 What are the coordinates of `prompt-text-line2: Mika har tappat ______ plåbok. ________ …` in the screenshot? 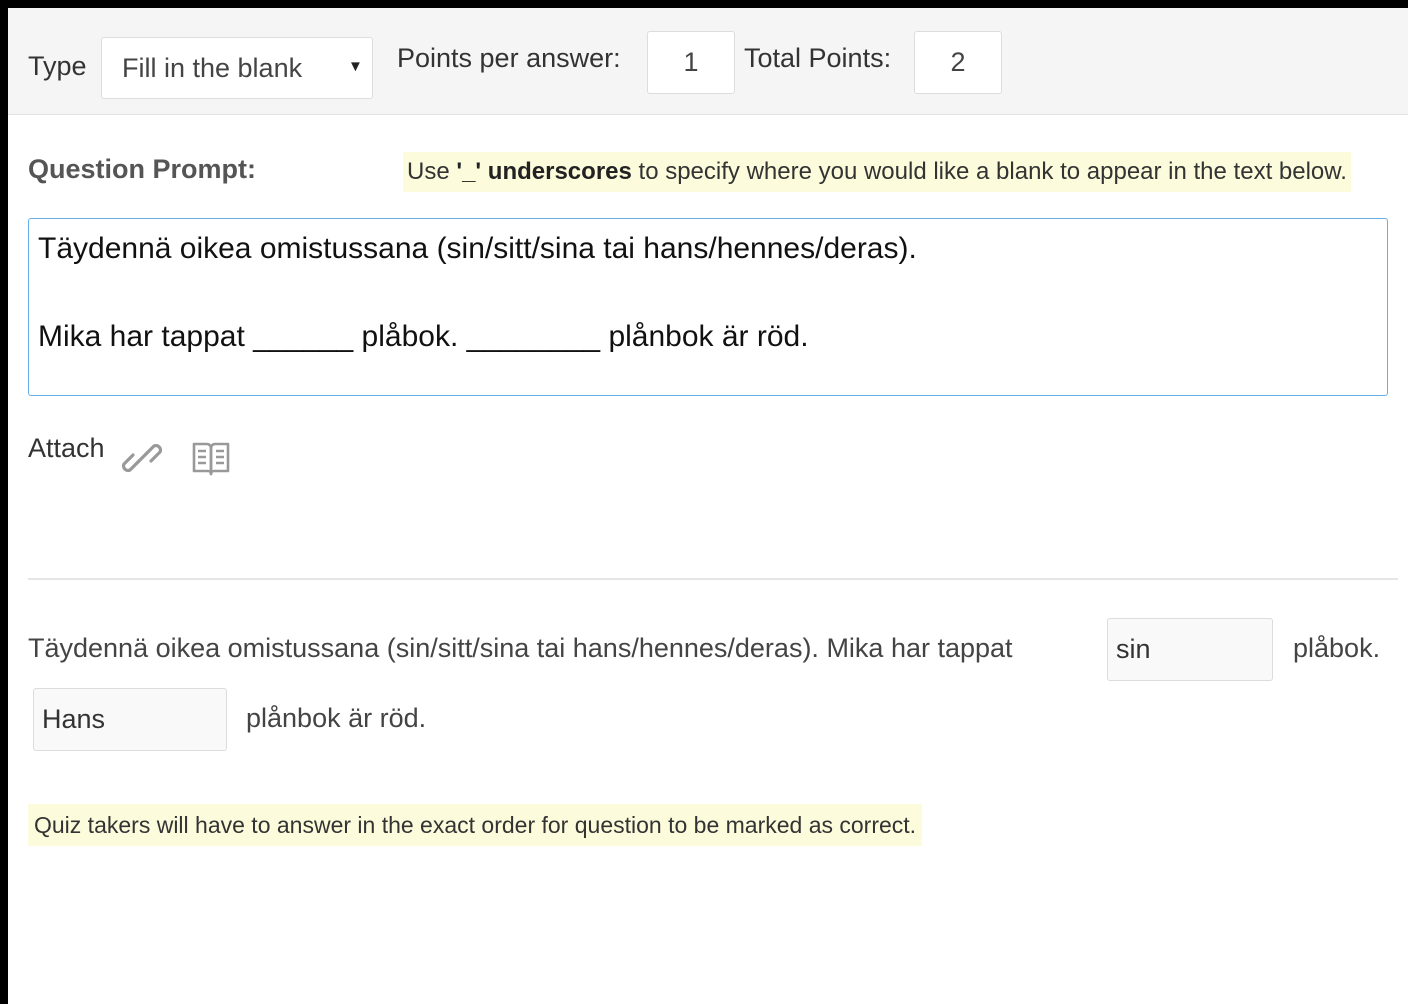 It's located at (423, 336).